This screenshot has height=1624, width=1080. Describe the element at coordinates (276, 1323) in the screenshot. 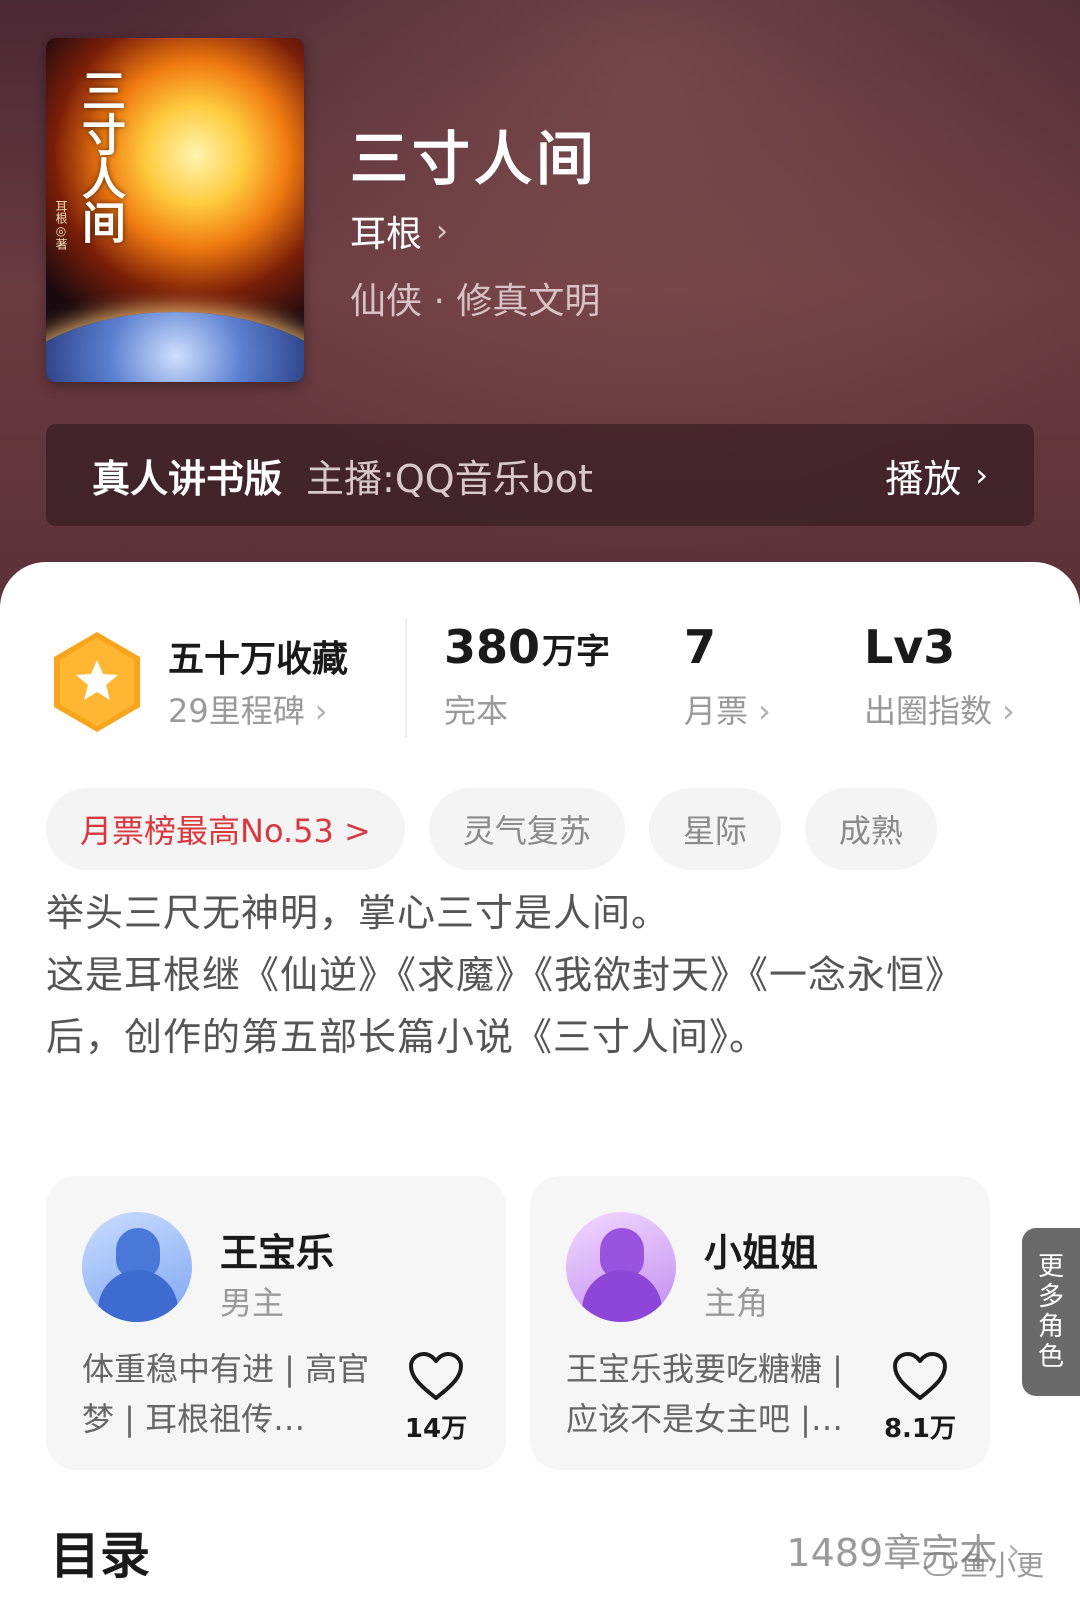

I see `role-card: 王宝乐 男主 体重稳中有进 | 高官梦 | 耳根祖传… 14万` at that location.